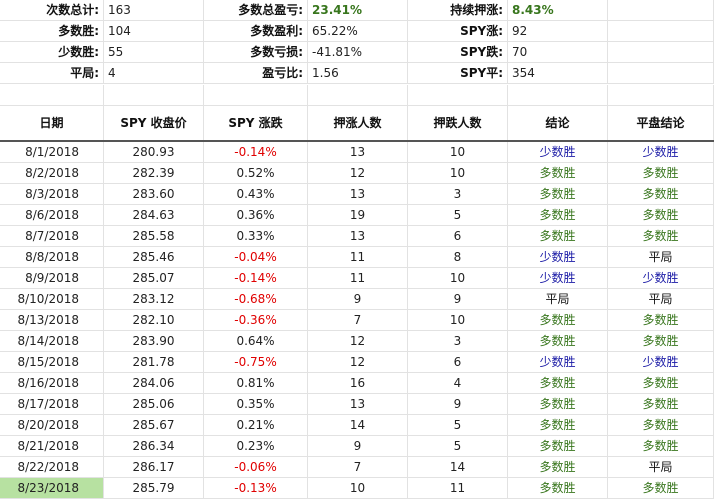  Describe the element at coordinates (154, 425) in the screenshot. I see `close-cell: 285.67` at that location.